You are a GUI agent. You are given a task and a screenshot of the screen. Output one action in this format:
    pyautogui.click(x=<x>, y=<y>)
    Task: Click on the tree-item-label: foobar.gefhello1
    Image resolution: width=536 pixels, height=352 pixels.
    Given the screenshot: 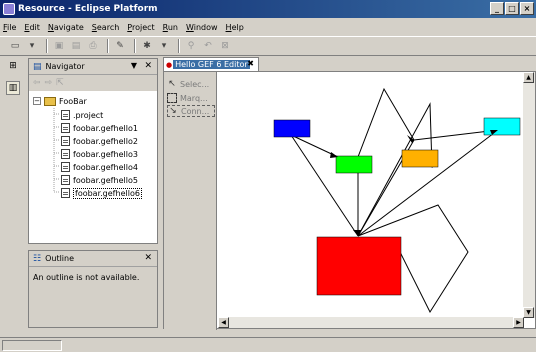 What is the action you would take?
    pyautogui.click(x=105, y=128)
    